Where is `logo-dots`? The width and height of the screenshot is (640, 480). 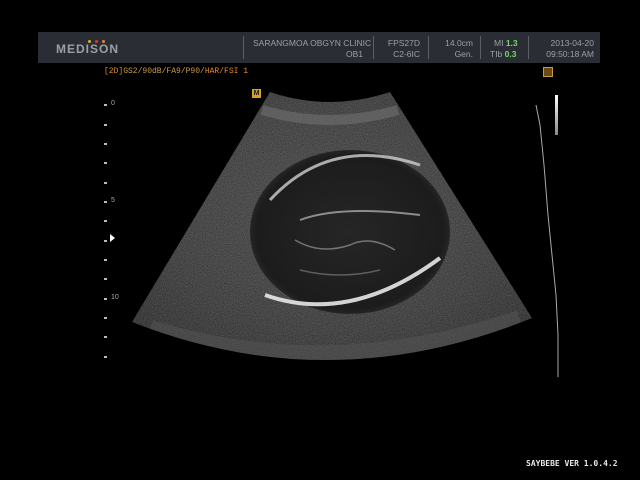 logo-dots is located at coordinates (103, 42).